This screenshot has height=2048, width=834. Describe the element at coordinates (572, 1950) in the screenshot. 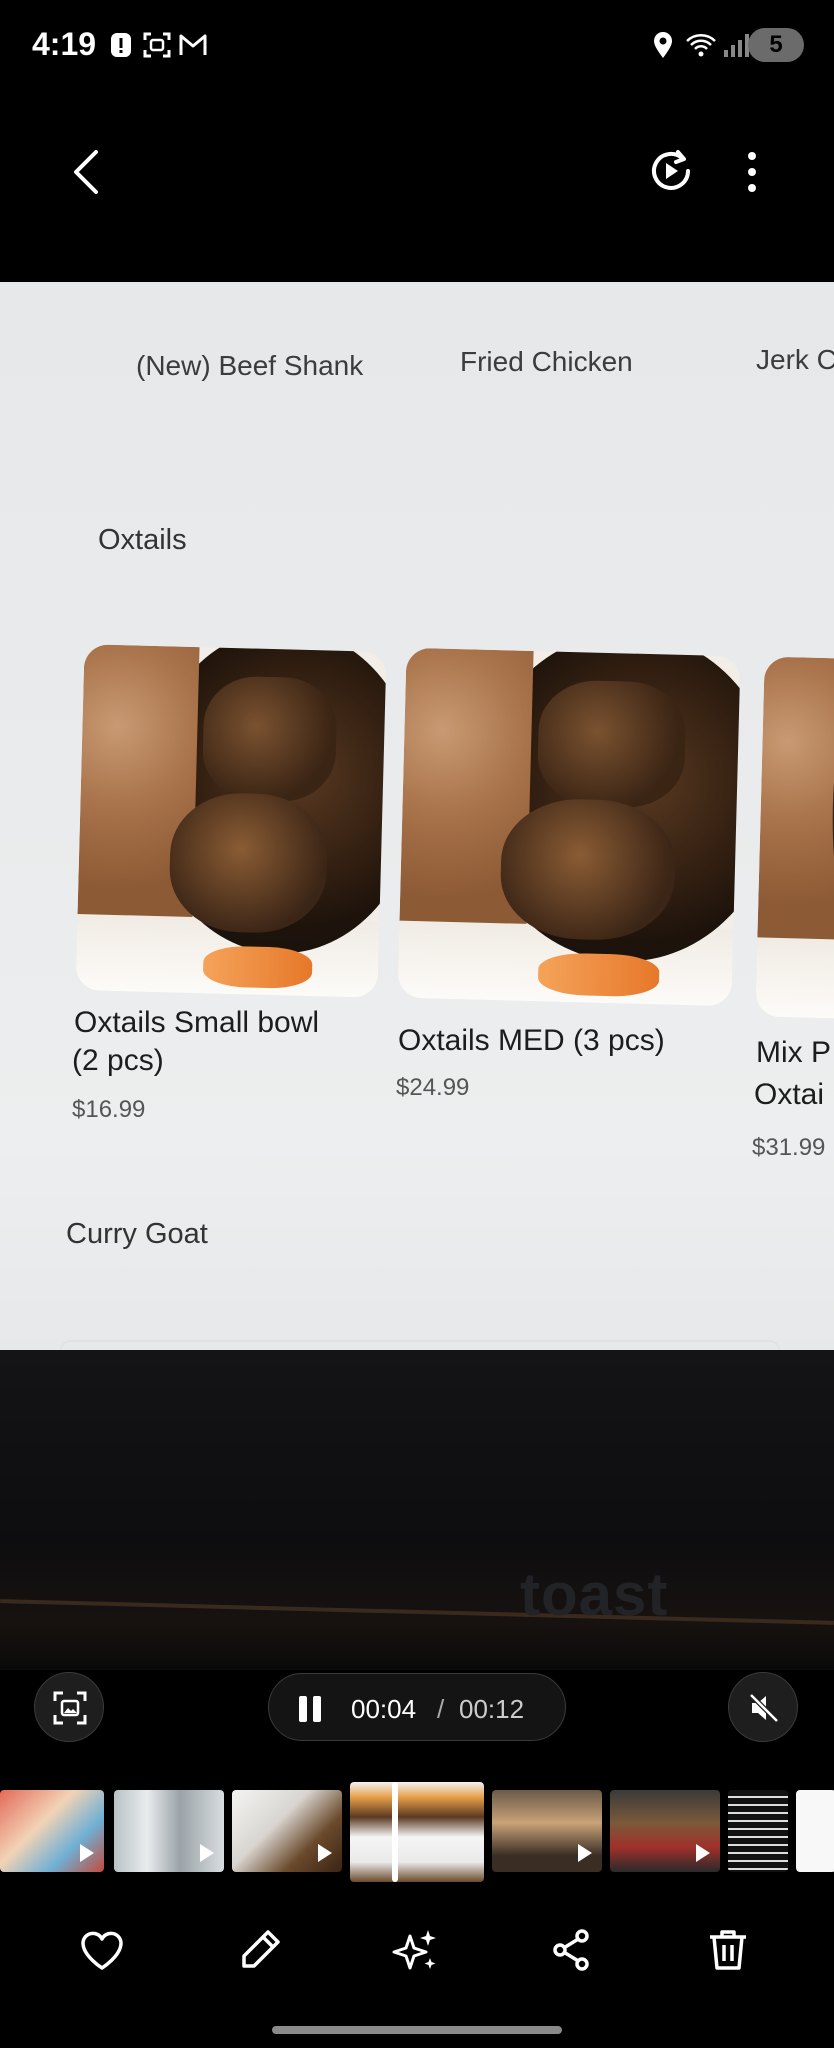

I see `share-icon` at that location.